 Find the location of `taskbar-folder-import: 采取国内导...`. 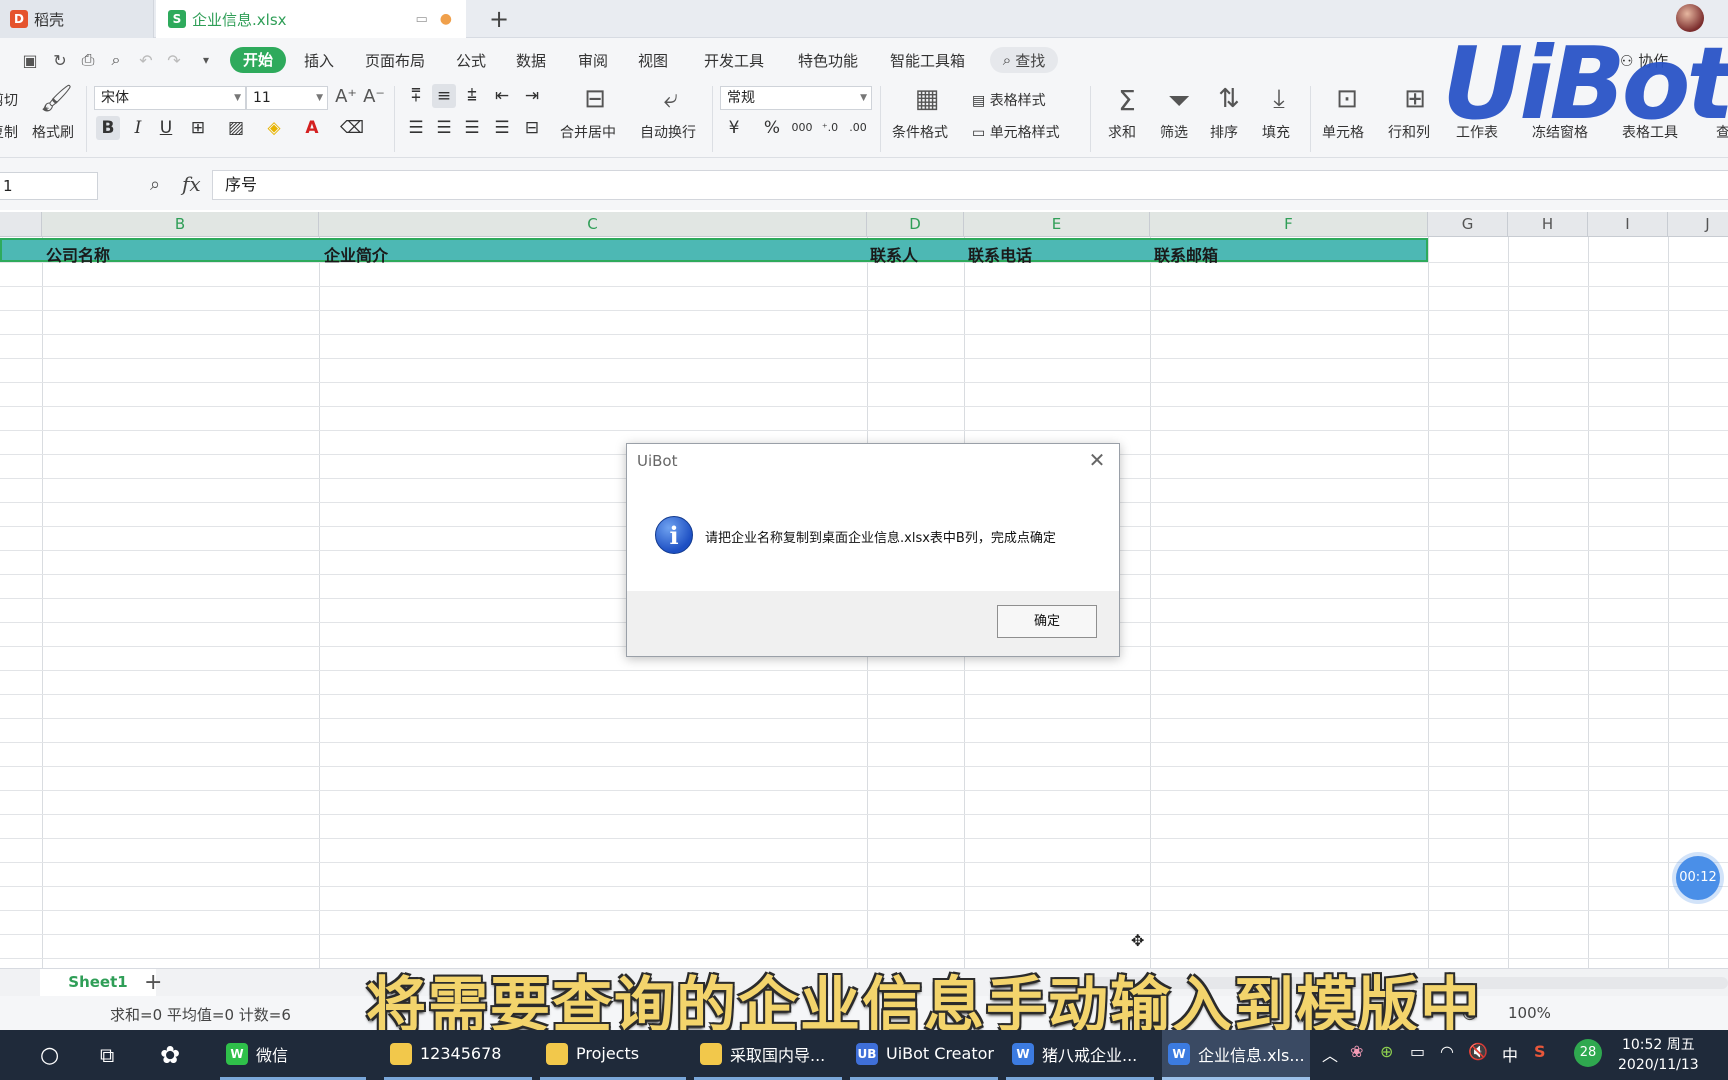

taskbar-folder-import: 采取国内导... is located at coordinates (768, 1055).